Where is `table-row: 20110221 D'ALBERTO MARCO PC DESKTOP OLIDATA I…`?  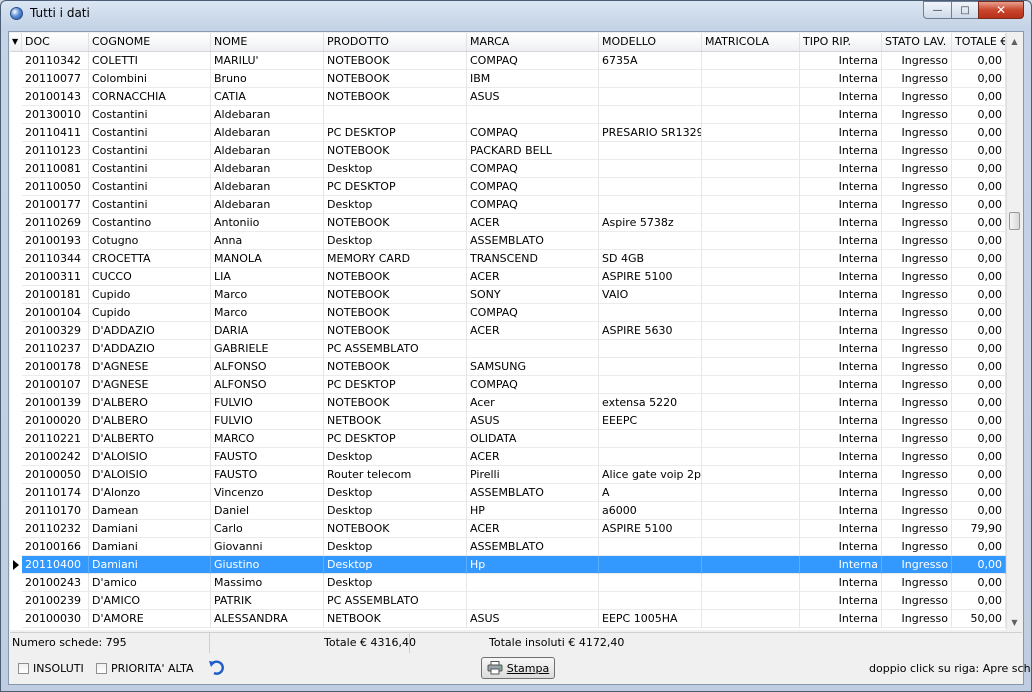
table-row: 20110221 D'ALBERTO MARCO PC DESKTOP OLIDATA I… is located at coordinates (508, 439).